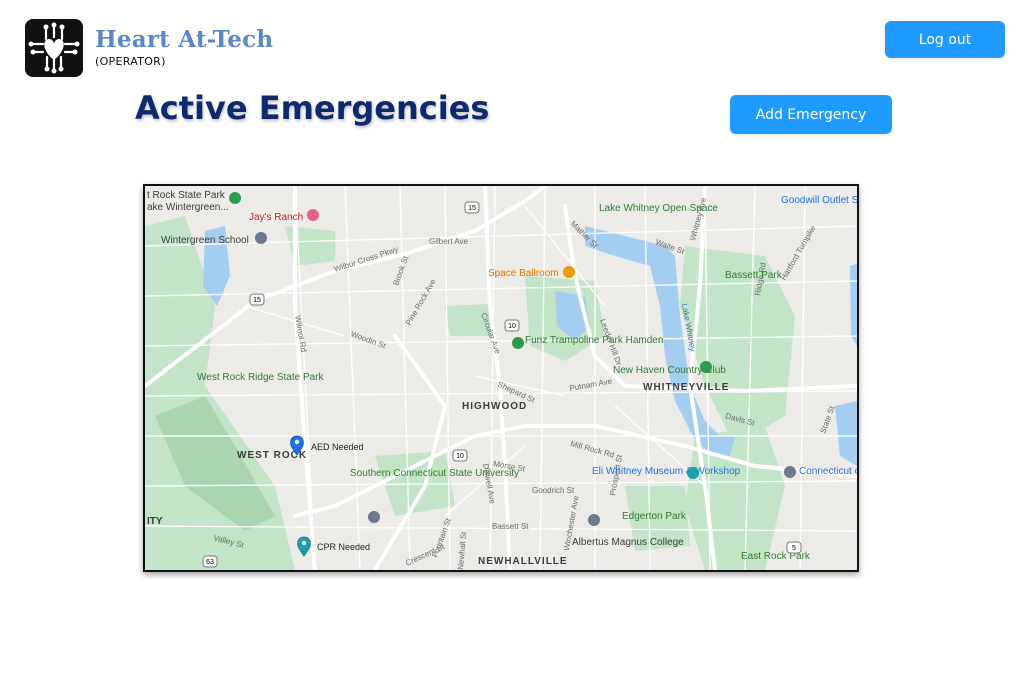 This screenshot has width=1025, height=692. I want to click on route-shield-icon: 5, so click(794, 547).